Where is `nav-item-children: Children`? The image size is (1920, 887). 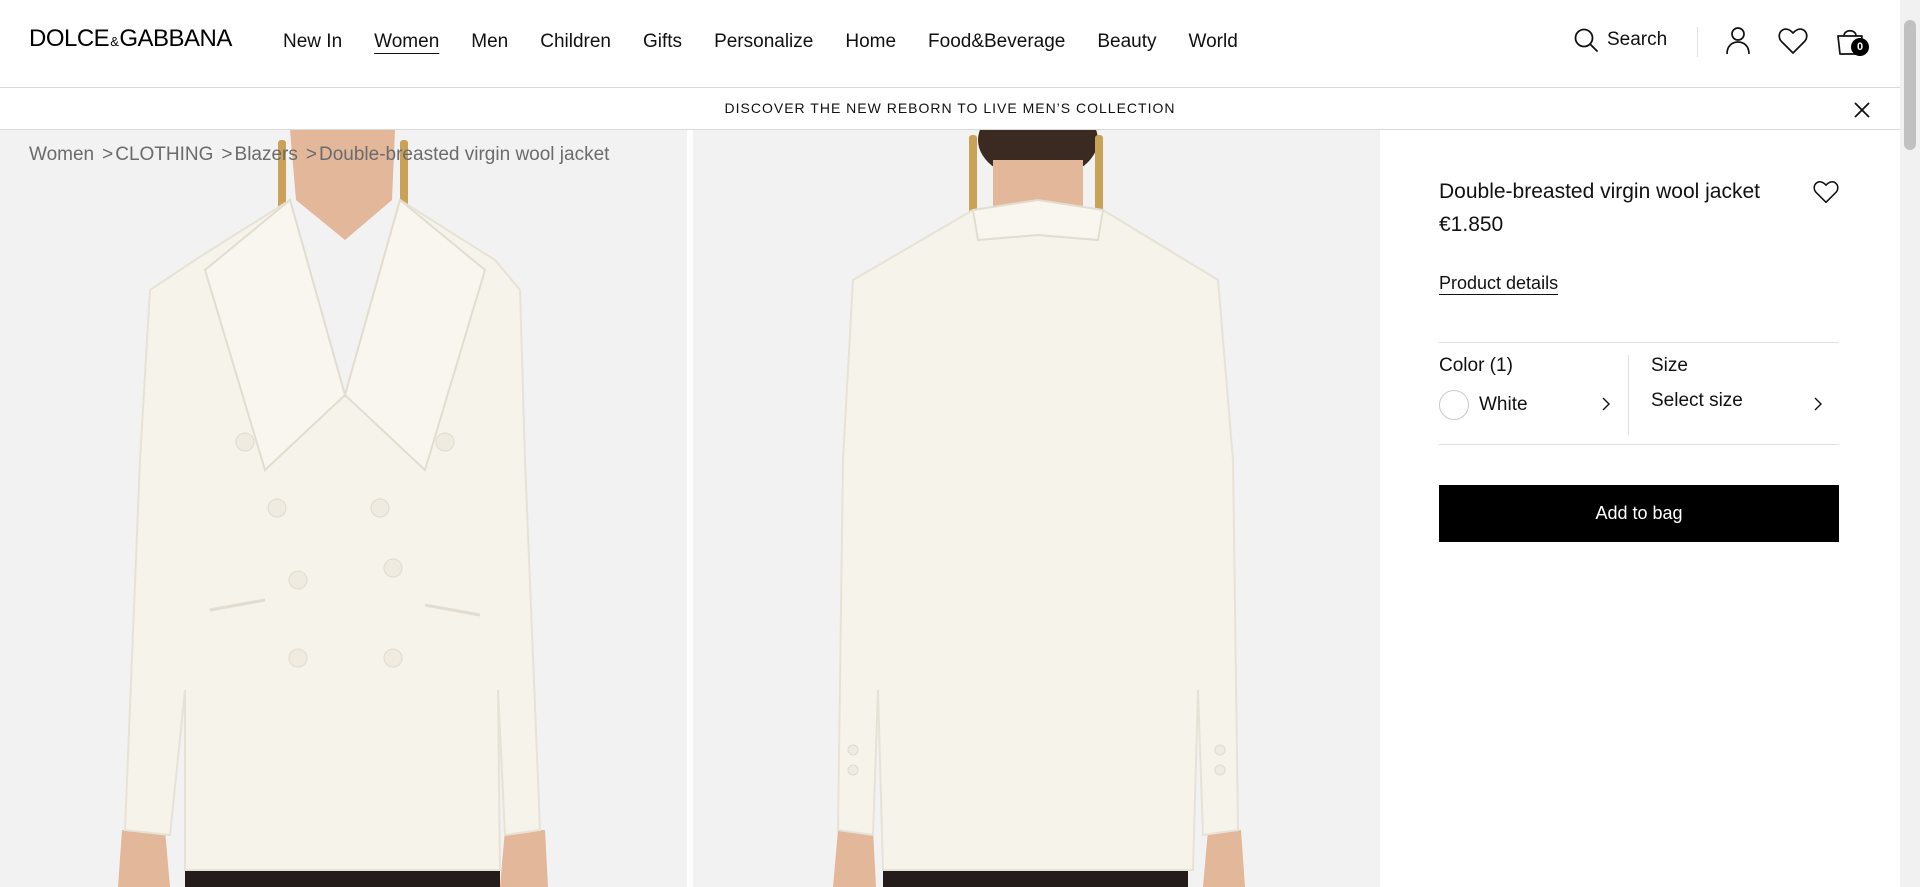 nav-item-children: Children is located at coordinates (575, 42).